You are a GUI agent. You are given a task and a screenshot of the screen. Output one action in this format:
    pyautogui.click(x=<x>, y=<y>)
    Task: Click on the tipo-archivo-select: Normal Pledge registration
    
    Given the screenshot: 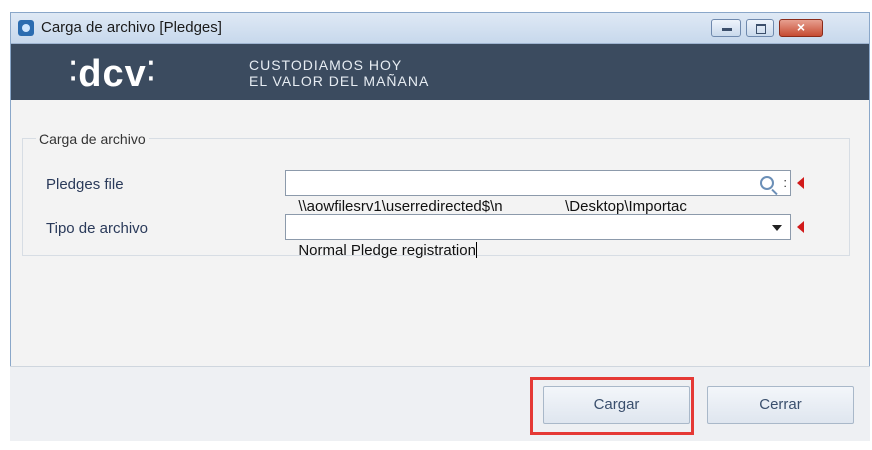 What is the action you would take?
    pyautogui.click(x=538, y=236)
    